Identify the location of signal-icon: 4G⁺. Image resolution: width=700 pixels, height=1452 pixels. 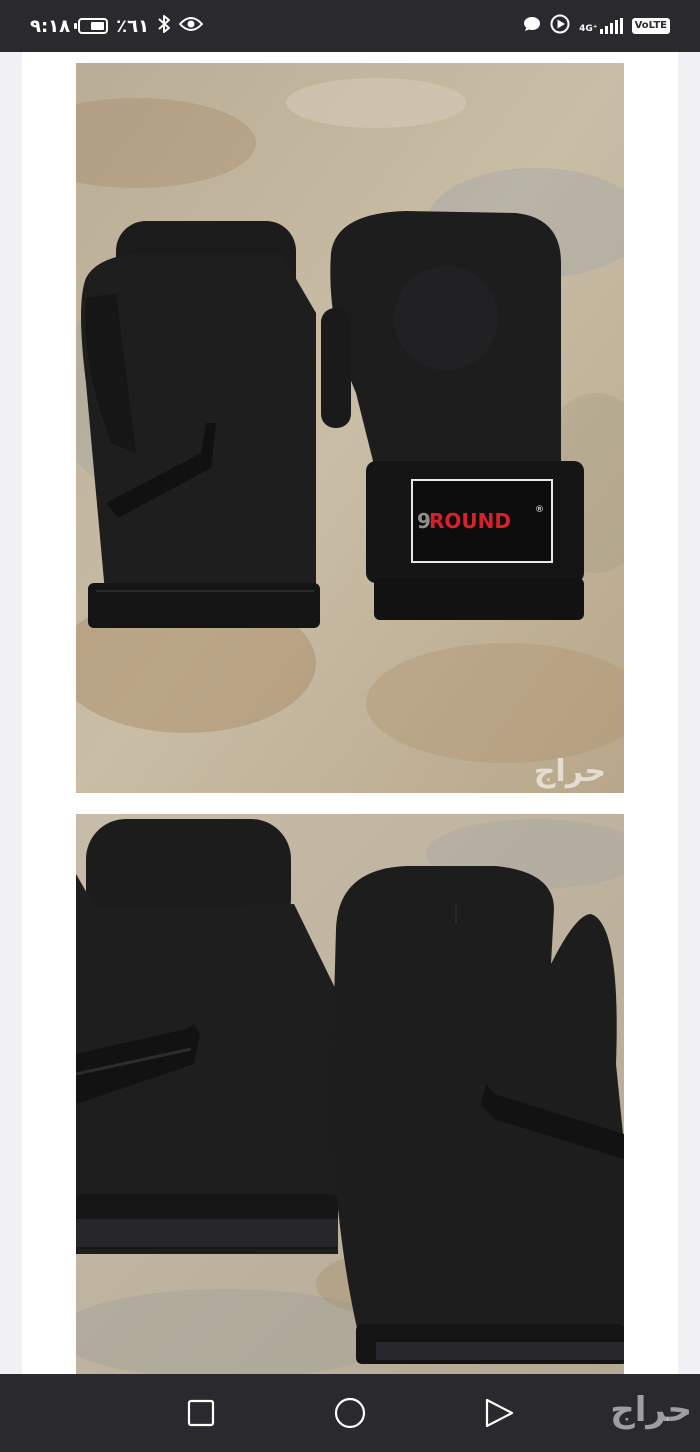
(601, 26).